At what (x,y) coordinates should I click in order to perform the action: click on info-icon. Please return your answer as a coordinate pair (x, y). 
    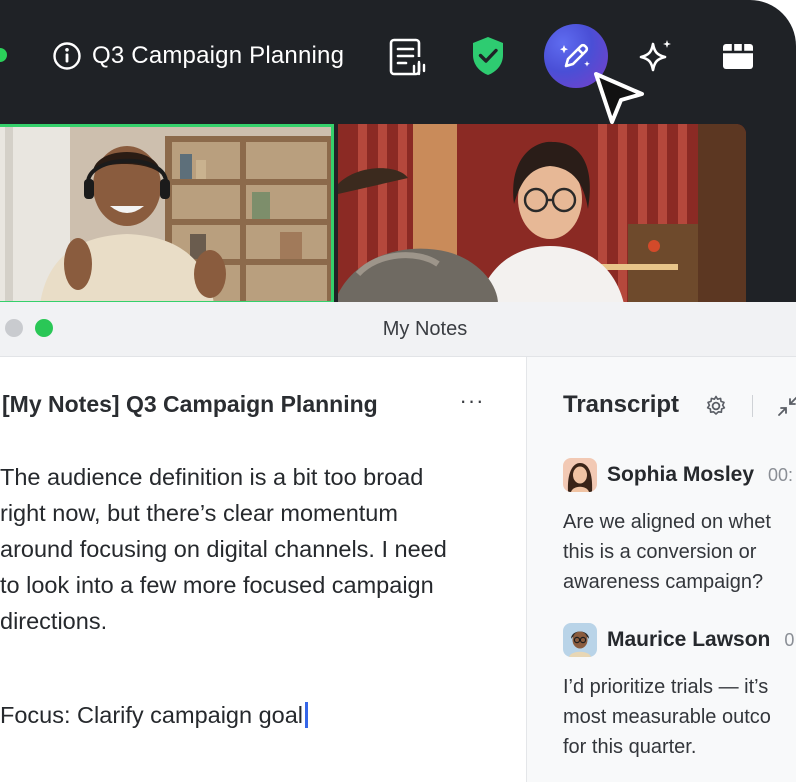
    Looking at the image, I should click on (67, 56).